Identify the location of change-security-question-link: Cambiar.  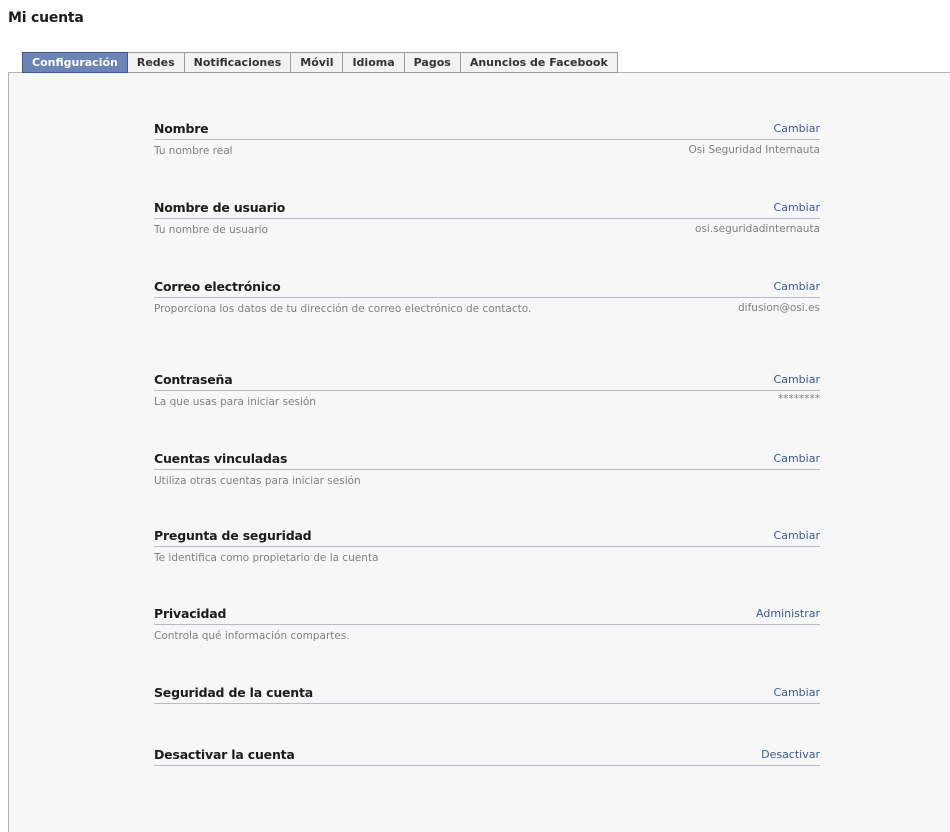
(797, 535).